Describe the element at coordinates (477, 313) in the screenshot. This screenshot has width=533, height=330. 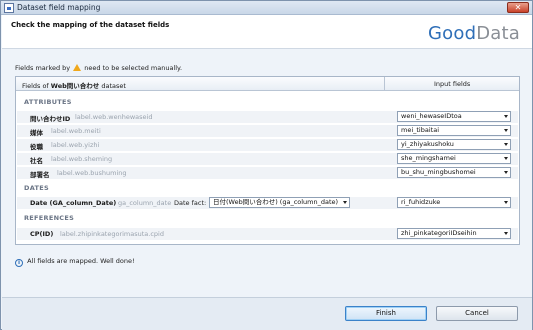
I see `cancel-button: Cancel` at that location.